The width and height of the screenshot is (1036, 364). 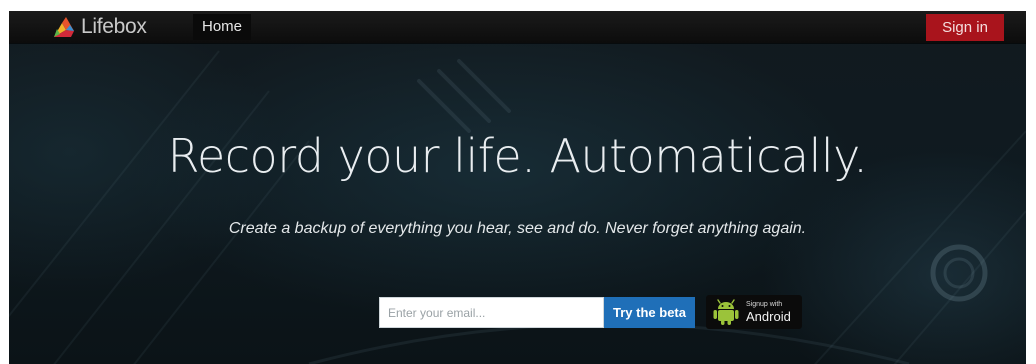 What do you see at coordinates (517, 156) in the screenshot?
I see `hero-title: Record your life. Automatically.` at bounding box center [517, 156].